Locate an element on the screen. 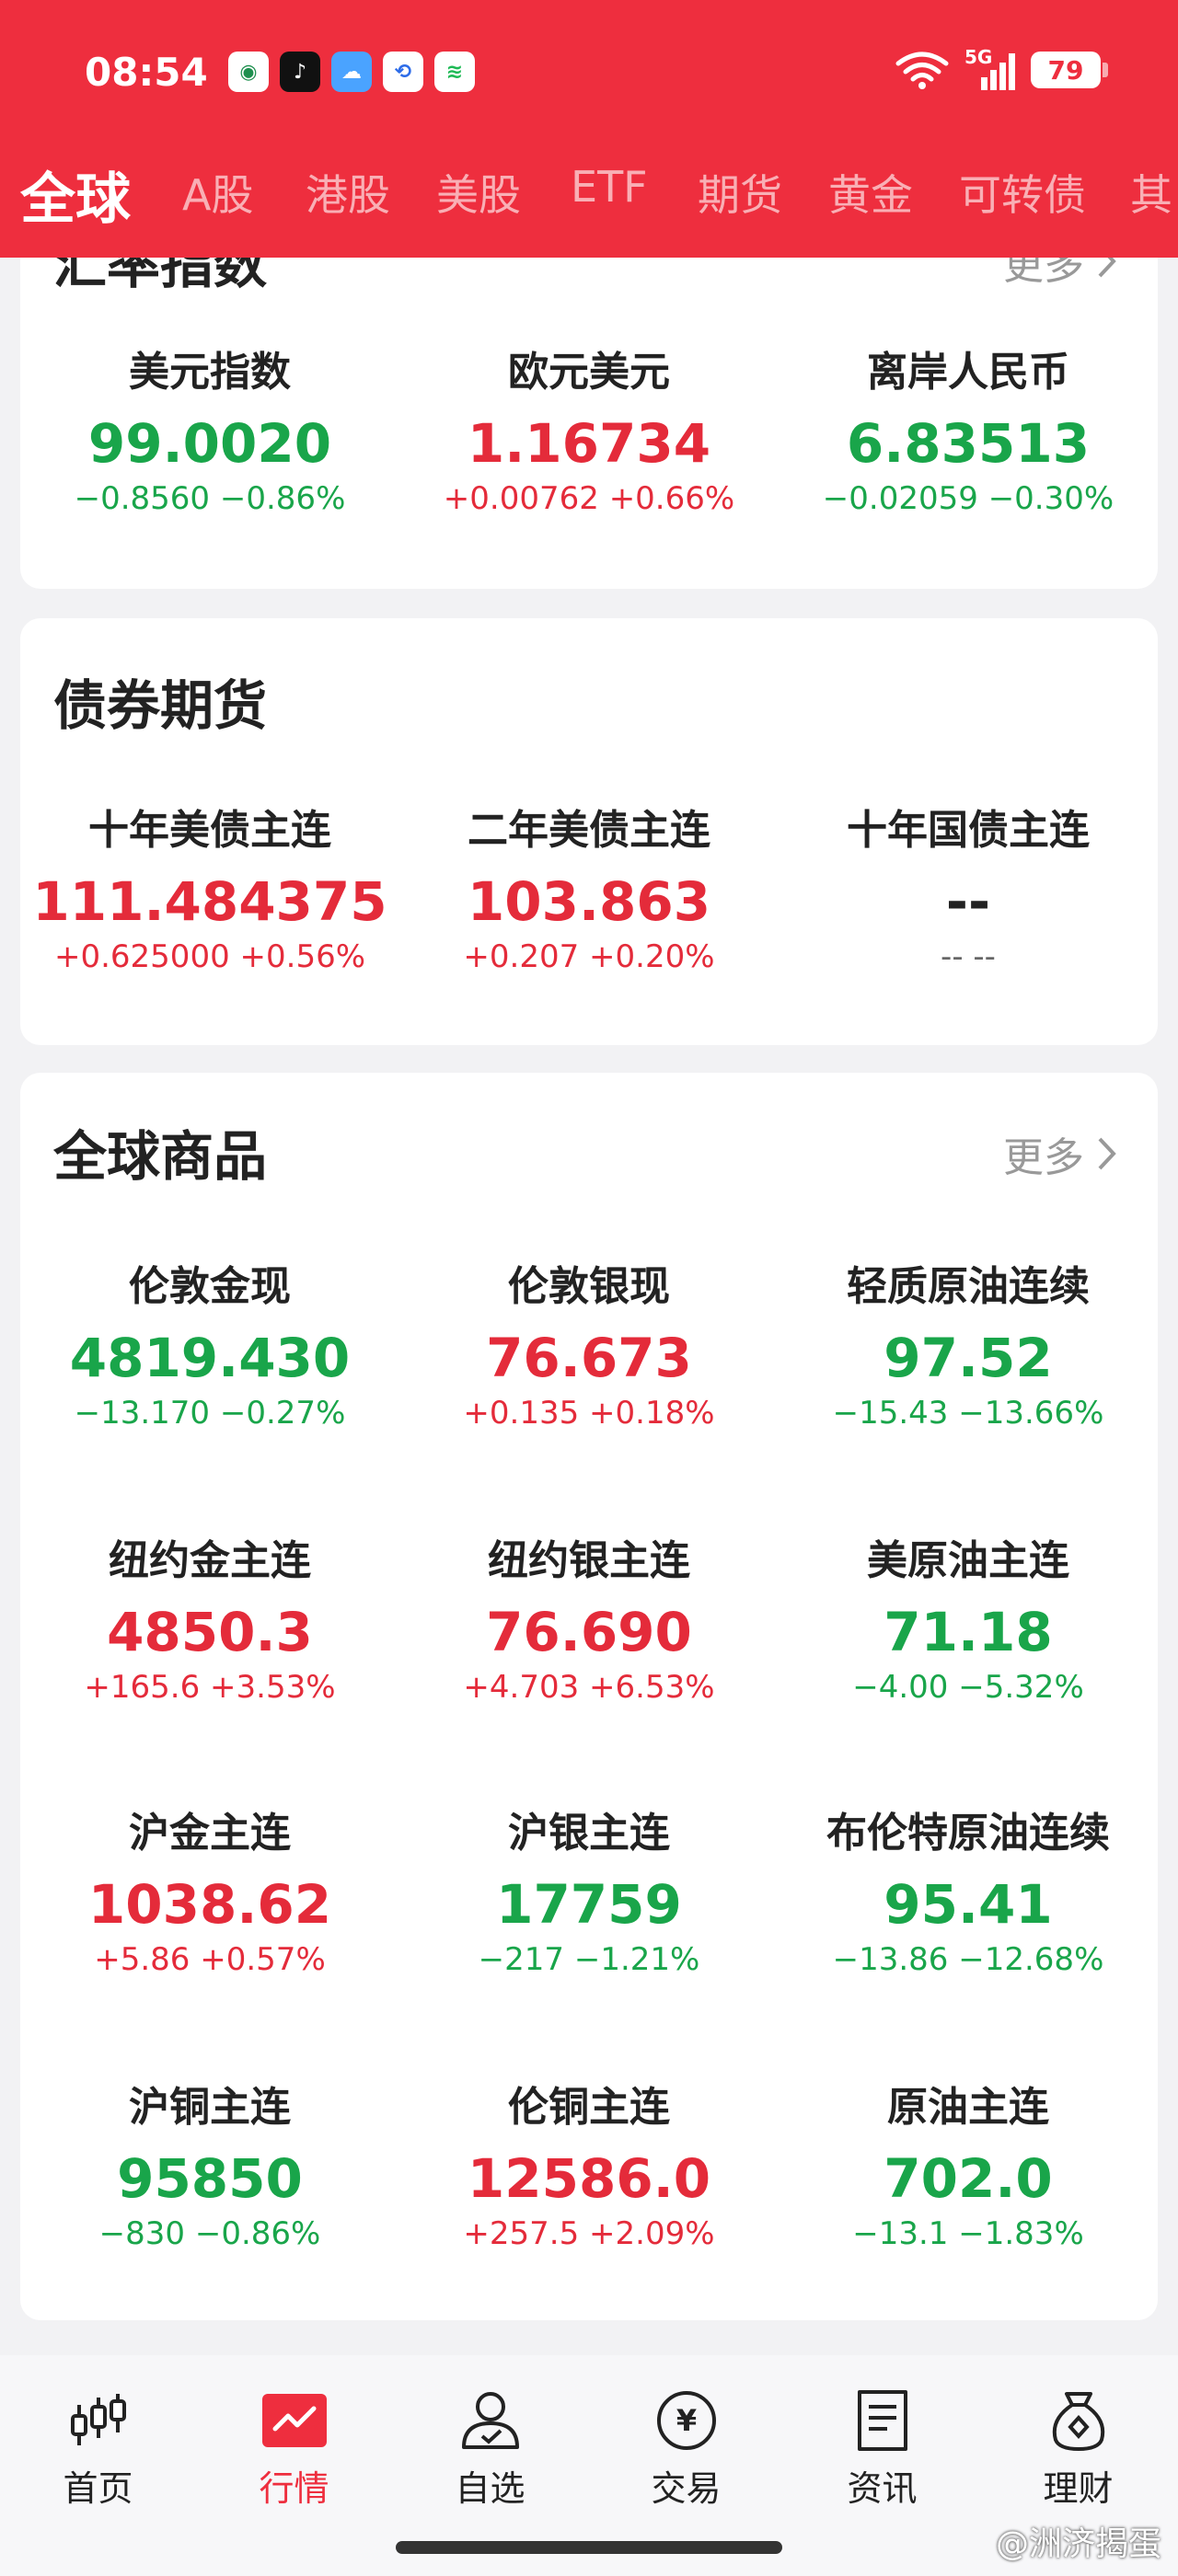 This screenshot has height=2576, width=1178. quote-name: 伦敦金现 is located at coordinates (210, 1286).